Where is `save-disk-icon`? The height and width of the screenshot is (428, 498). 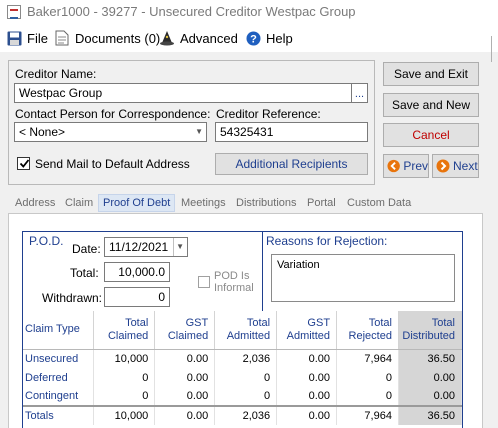
save-disk-icon is located at coordinates (14, 38).